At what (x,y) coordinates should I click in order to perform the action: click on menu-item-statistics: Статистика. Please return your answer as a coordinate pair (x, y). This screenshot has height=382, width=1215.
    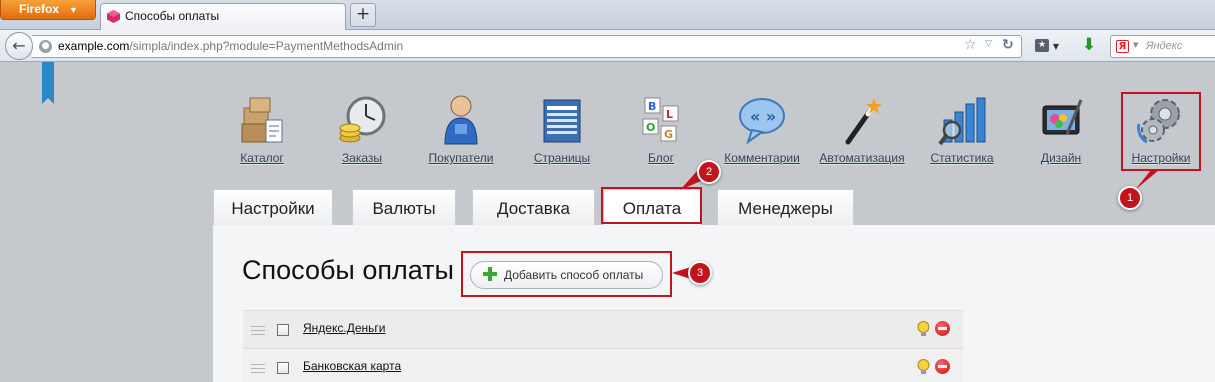
    Looking at the image, I should click on (962, 134).